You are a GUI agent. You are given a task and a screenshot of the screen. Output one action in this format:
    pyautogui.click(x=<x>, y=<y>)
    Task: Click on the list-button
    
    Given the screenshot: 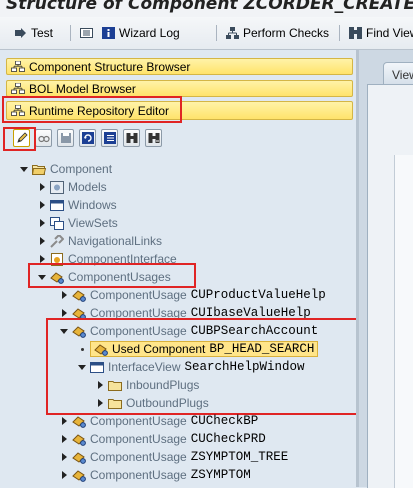 What is the action you would take?
    pyautogui.click(x=109, y=138)
    